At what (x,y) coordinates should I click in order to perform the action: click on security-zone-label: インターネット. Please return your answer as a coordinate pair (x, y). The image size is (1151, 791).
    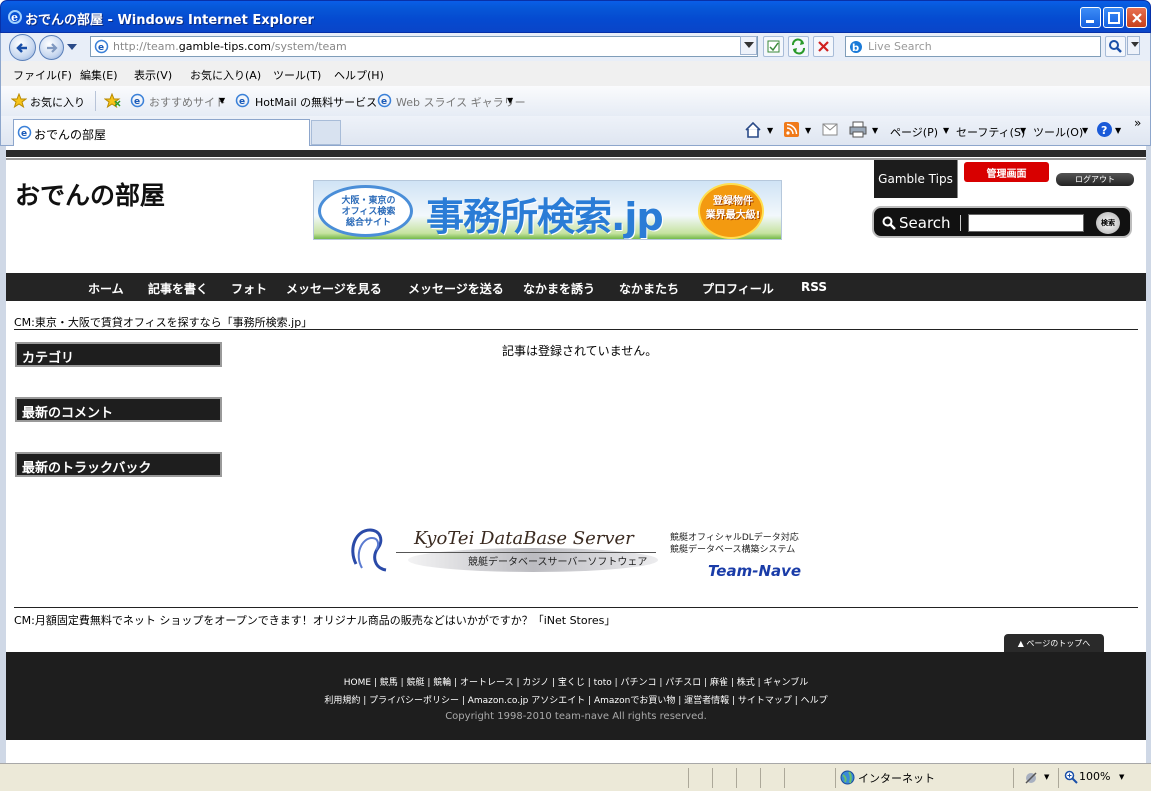
    Looking at the image, I should click on (896, 778).